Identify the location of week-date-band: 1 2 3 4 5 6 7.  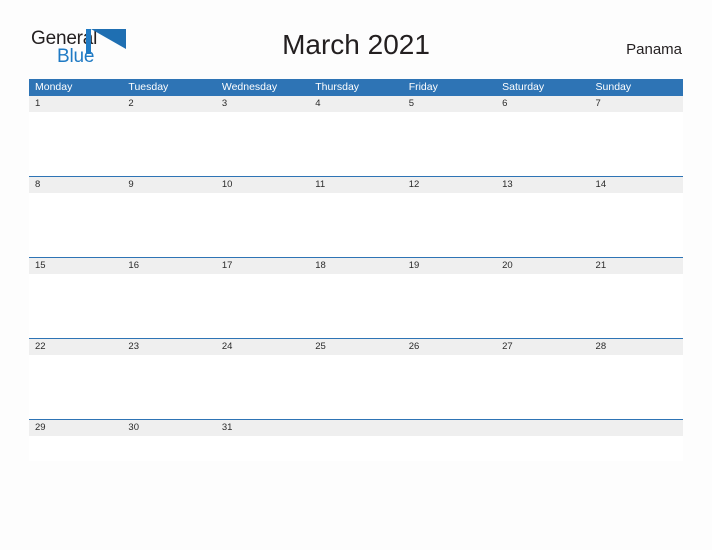
(356, 104).